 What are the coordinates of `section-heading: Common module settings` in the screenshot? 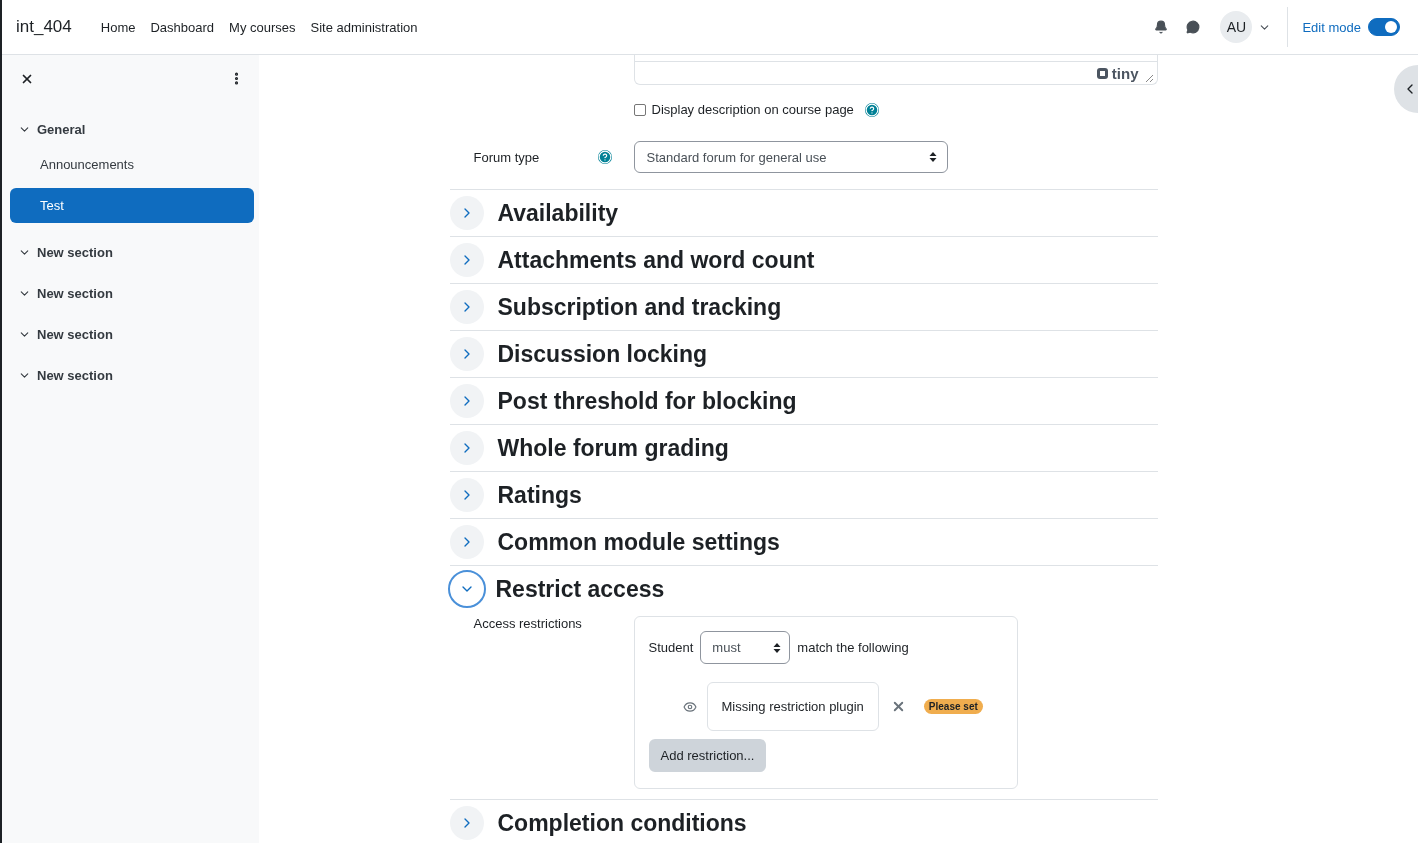 It's located at (638, 542).